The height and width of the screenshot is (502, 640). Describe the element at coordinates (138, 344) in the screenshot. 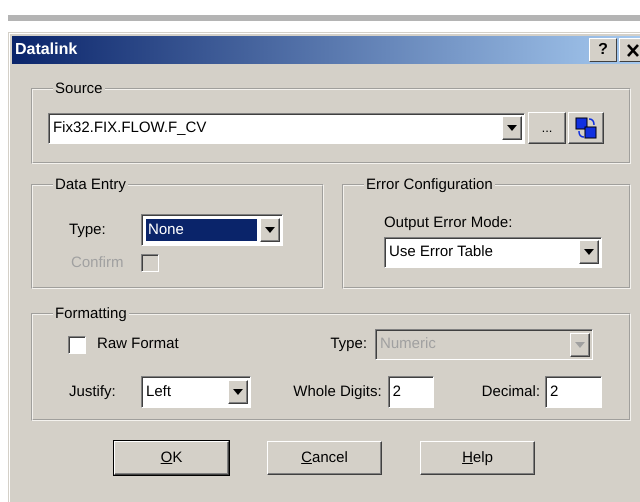

I see `checkbox-label: Raw Format` at that location.